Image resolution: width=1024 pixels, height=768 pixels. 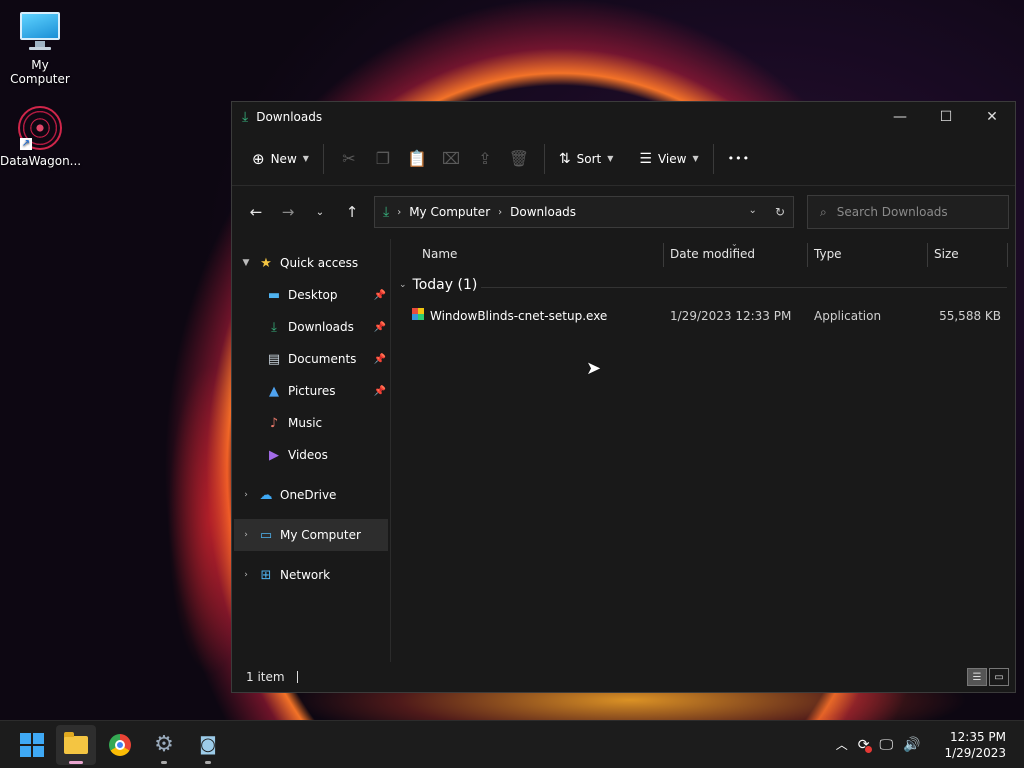 What do you see at coordinates (887, 745) in the screenshot?
I see `network-monitor-icon: 🖵` at bounding box center [887, 745].